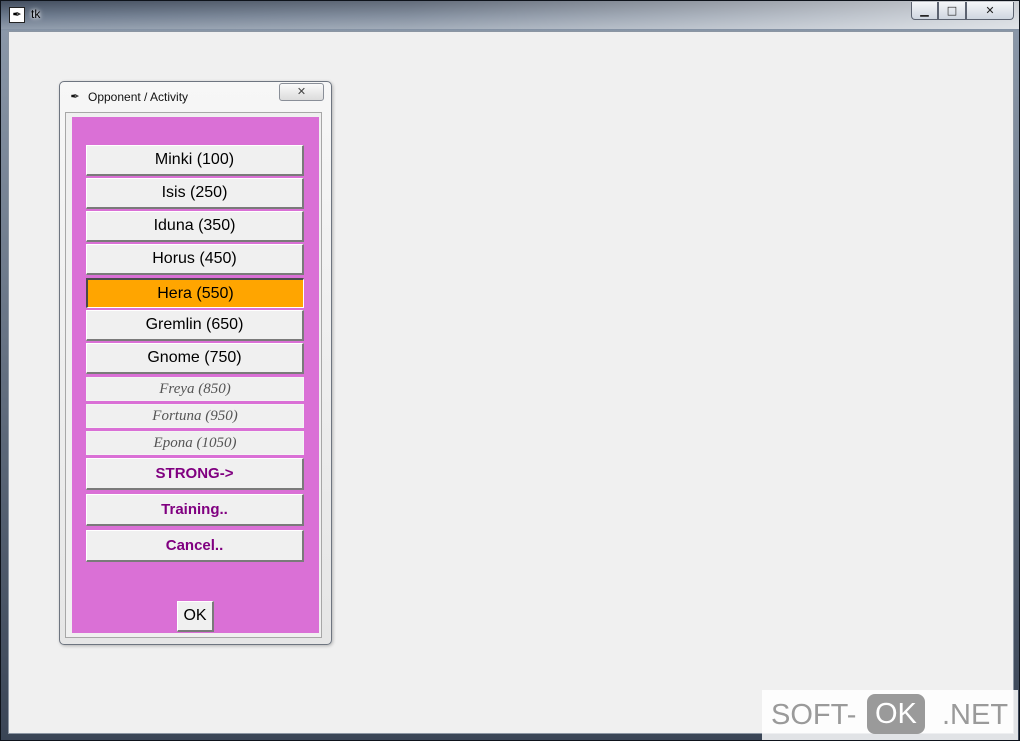  Describe the element at coordinates (195, 510) in the screenshot. I see `training-button: Training..` at that location.